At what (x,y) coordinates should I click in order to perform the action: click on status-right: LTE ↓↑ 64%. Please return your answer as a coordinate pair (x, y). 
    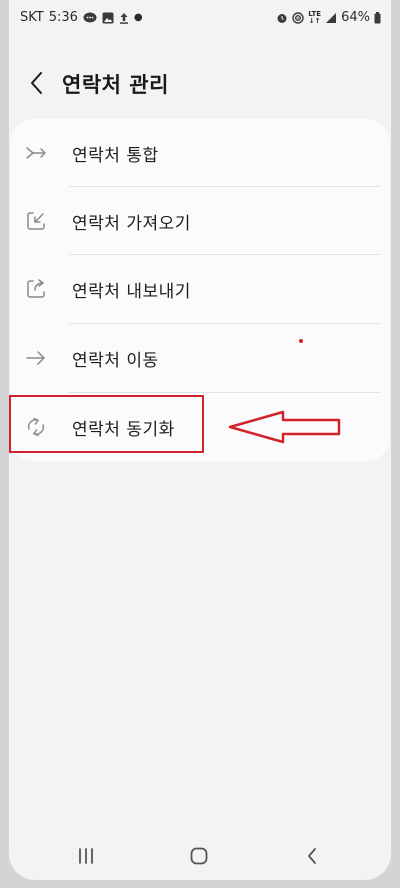
    Looking at the image, I should click on (328, 17).